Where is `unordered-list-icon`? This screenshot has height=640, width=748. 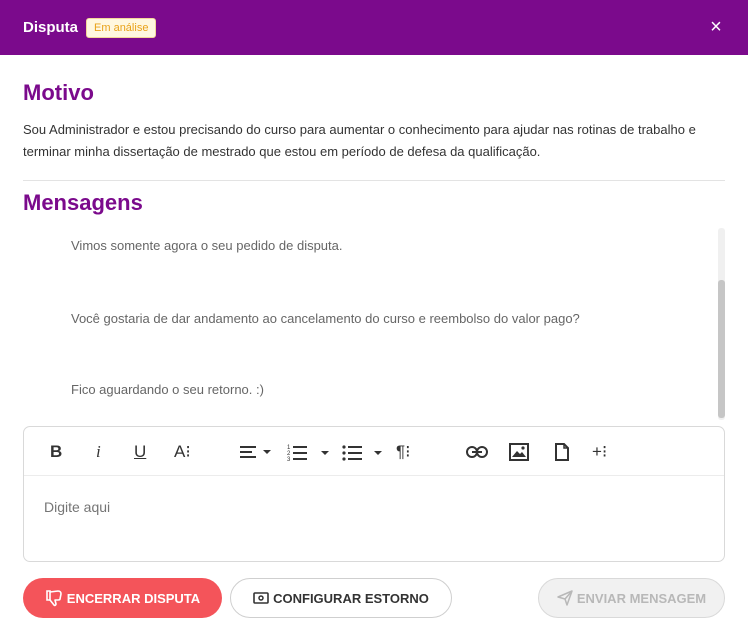
unordered-list-icon is located at coordinates (364, 452).